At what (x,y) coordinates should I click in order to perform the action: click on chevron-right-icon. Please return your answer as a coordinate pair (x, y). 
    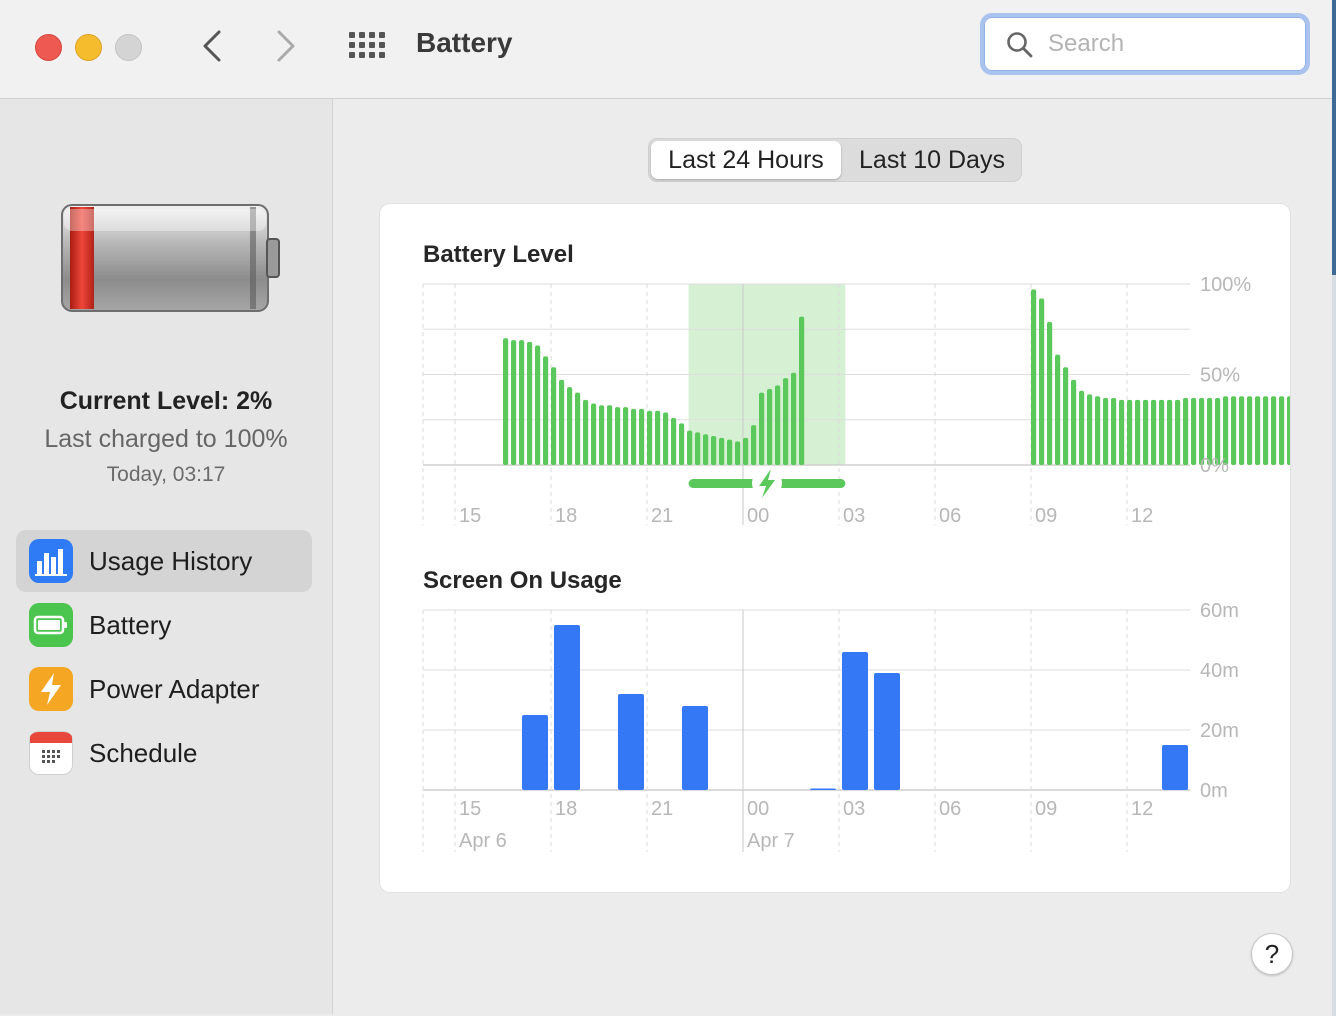
    Looking at the image, I should click on (286, 46).